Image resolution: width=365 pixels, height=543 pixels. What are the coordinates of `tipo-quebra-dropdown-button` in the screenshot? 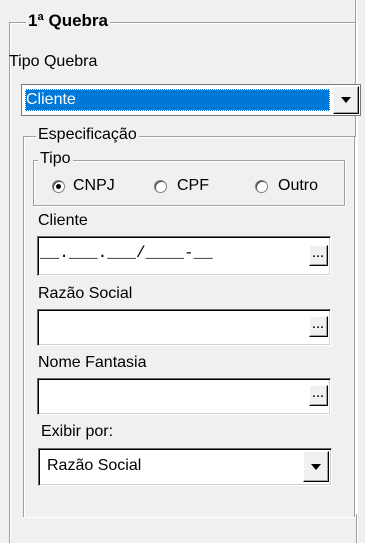 It's located at (346, 100).